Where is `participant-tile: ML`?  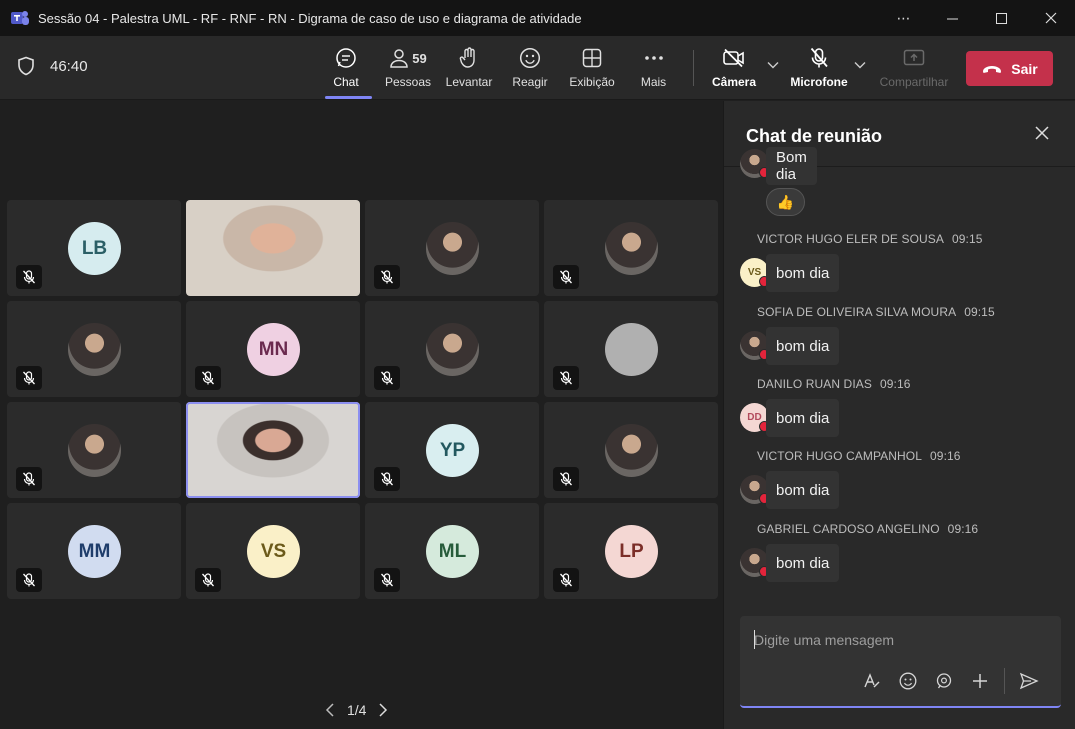
participant-tile: ML is located at coordinates (452, 551).